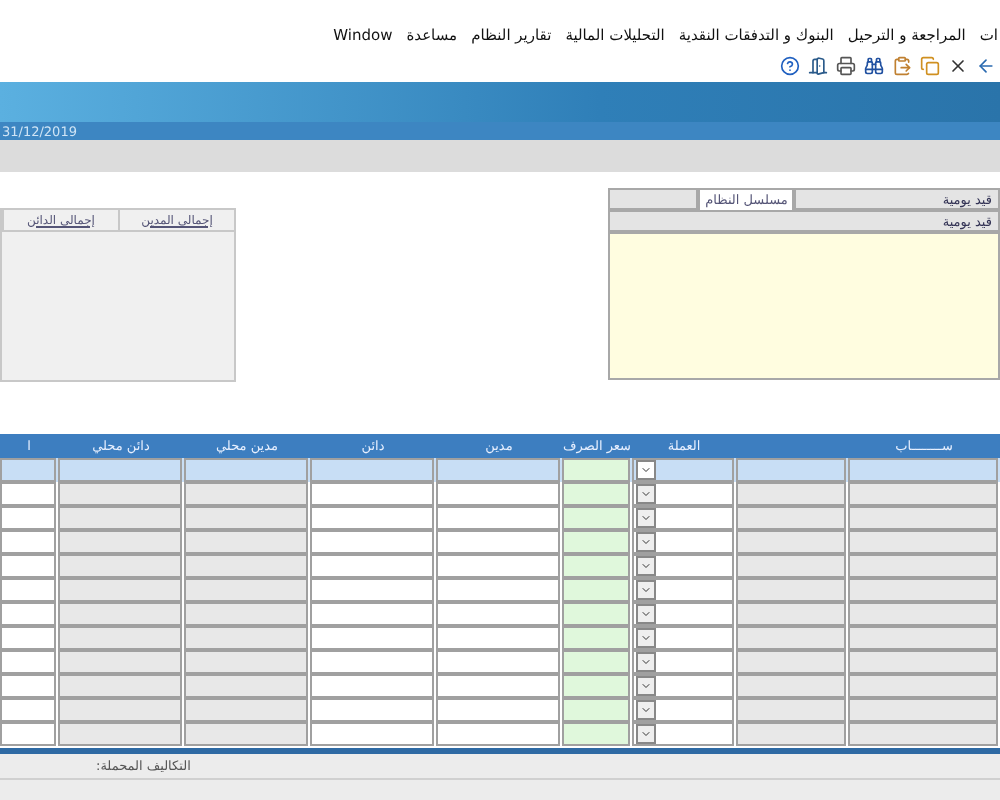 The image size is (1000, 800). What do you see at coordinates (846, 66) in the screenshot?
I see `printer-icon` at bounding box center [846, 66].